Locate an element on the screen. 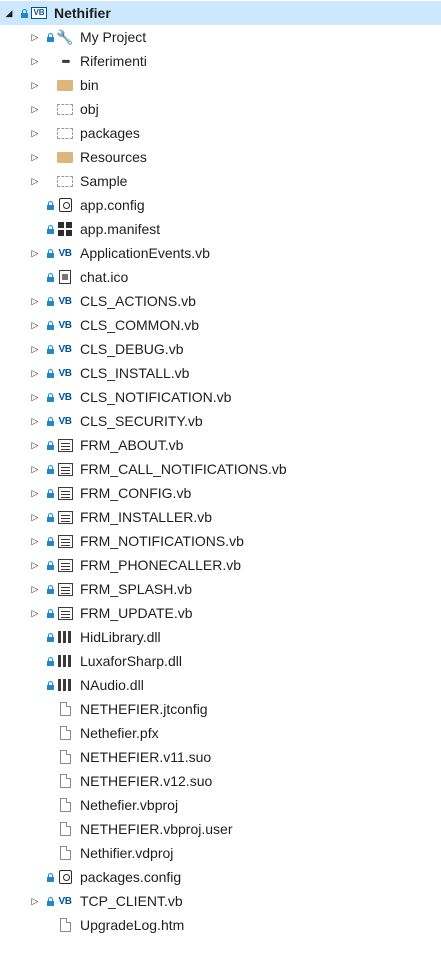 The height and width of the screenshot is (974, 441). tree-item: ▷ 🔧 My Project is located at coordinates (220, 37).